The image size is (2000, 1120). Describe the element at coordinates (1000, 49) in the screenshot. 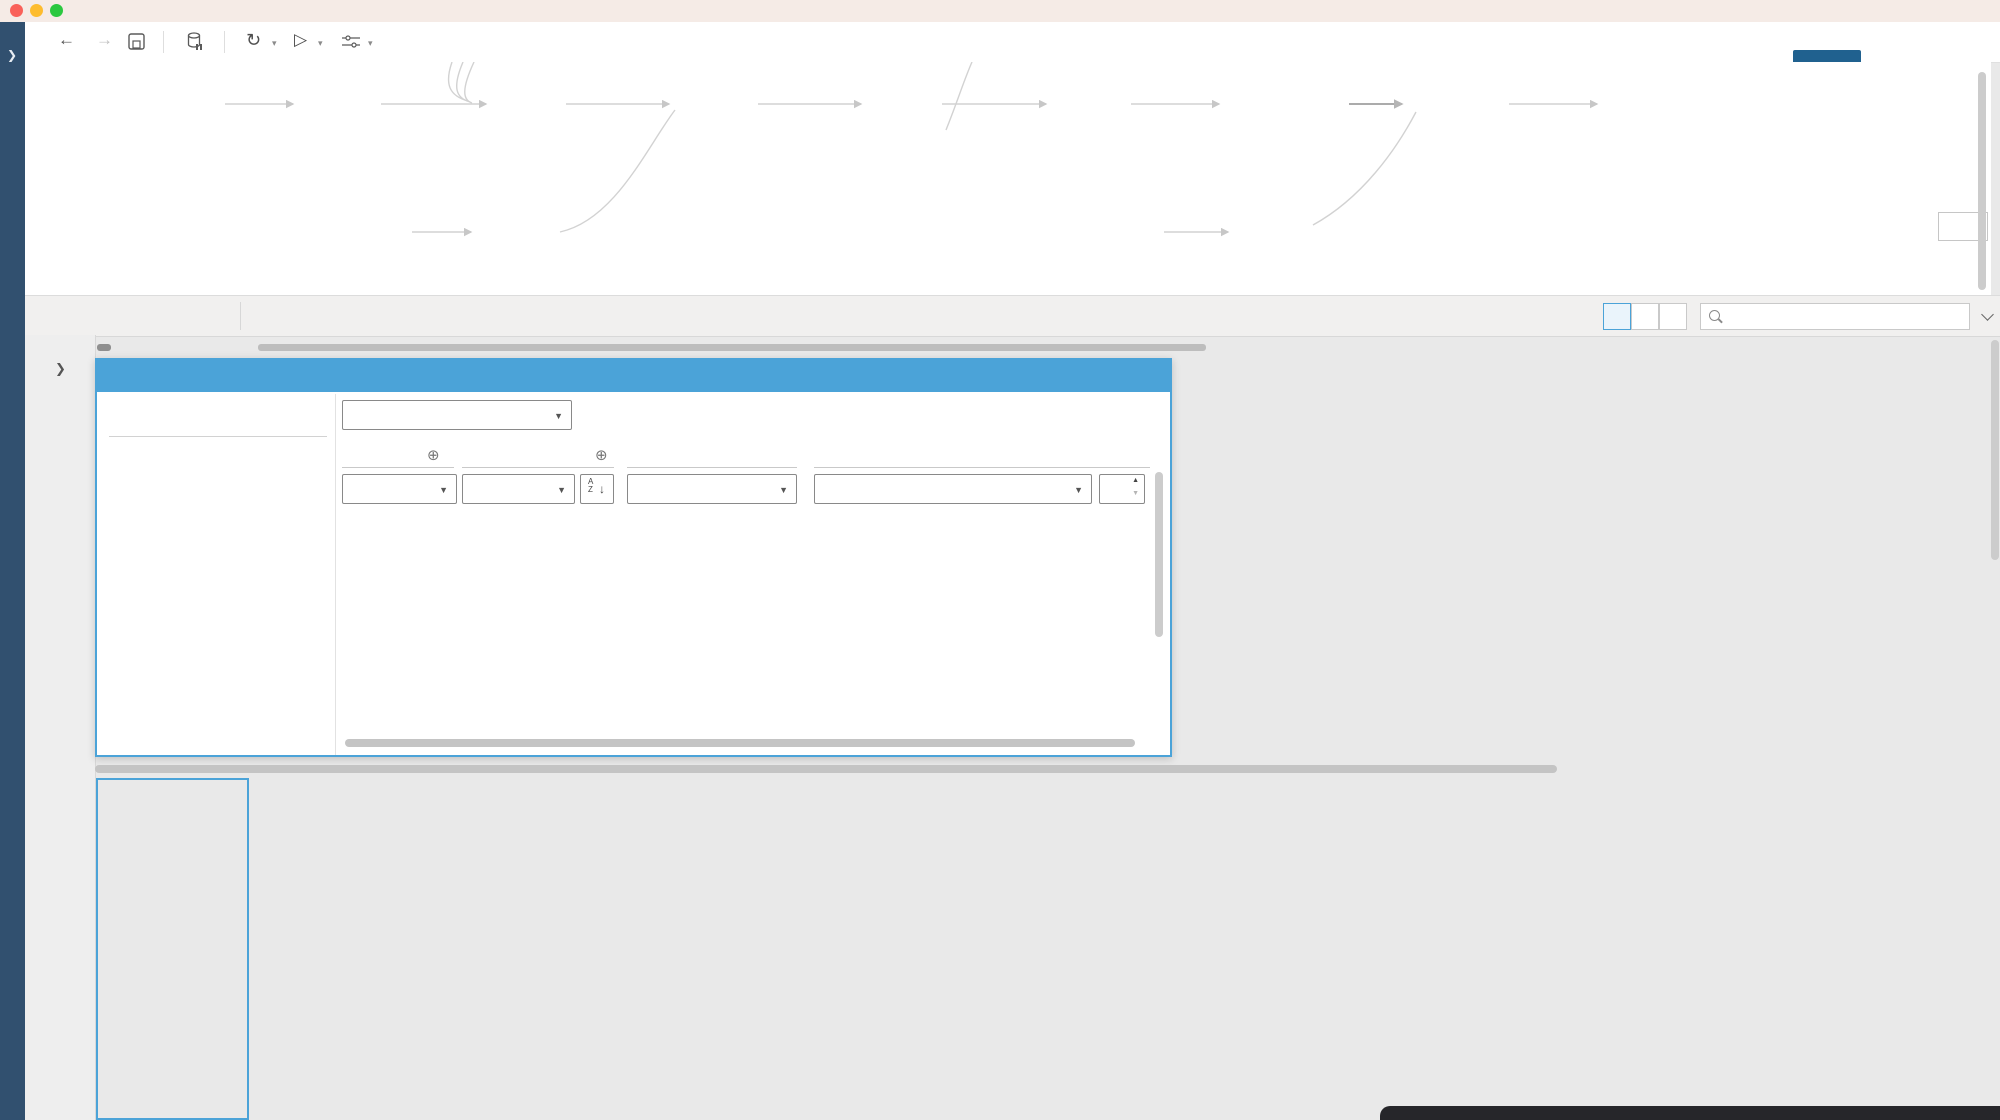

I see `main-toolbar: ← → ↻ ▾ ▷ ▾ ▾` at that location.